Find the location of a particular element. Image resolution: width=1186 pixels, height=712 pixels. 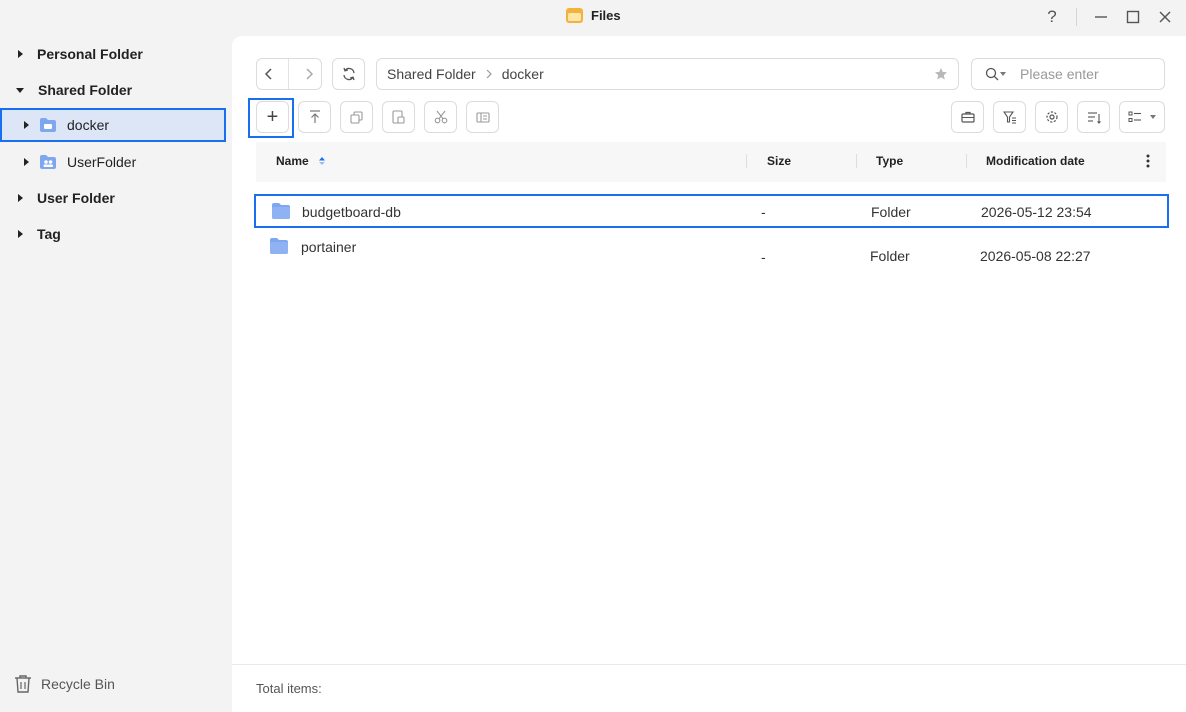

sidebar-item-label: Tag is located at coordinates (49, 234).